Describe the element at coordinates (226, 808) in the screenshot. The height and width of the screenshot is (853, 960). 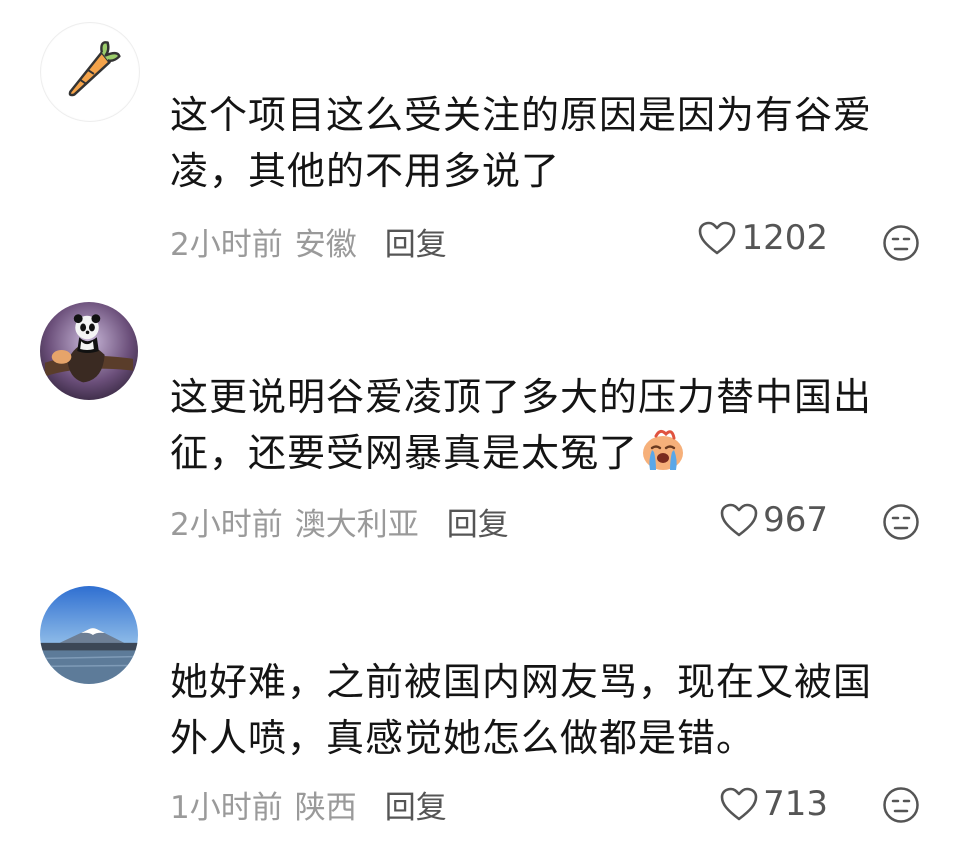
I see `comment-time: 1小时前` at that location.